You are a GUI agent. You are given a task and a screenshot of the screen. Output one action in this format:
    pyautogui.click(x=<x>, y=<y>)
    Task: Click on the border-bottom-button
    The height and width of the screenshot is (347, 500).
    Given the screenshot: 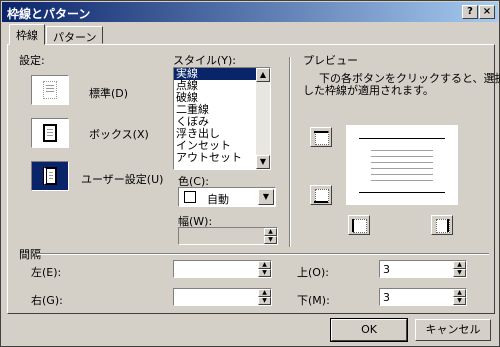 What is the action you would take?
    pyautogui.click(x=321, y=195)
    